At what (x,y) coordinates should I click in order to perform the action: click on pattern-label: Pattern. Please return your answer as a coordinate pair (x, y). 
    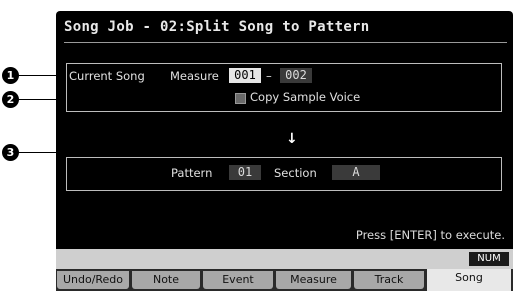
    Looking at the image, I should click on (192, 173).